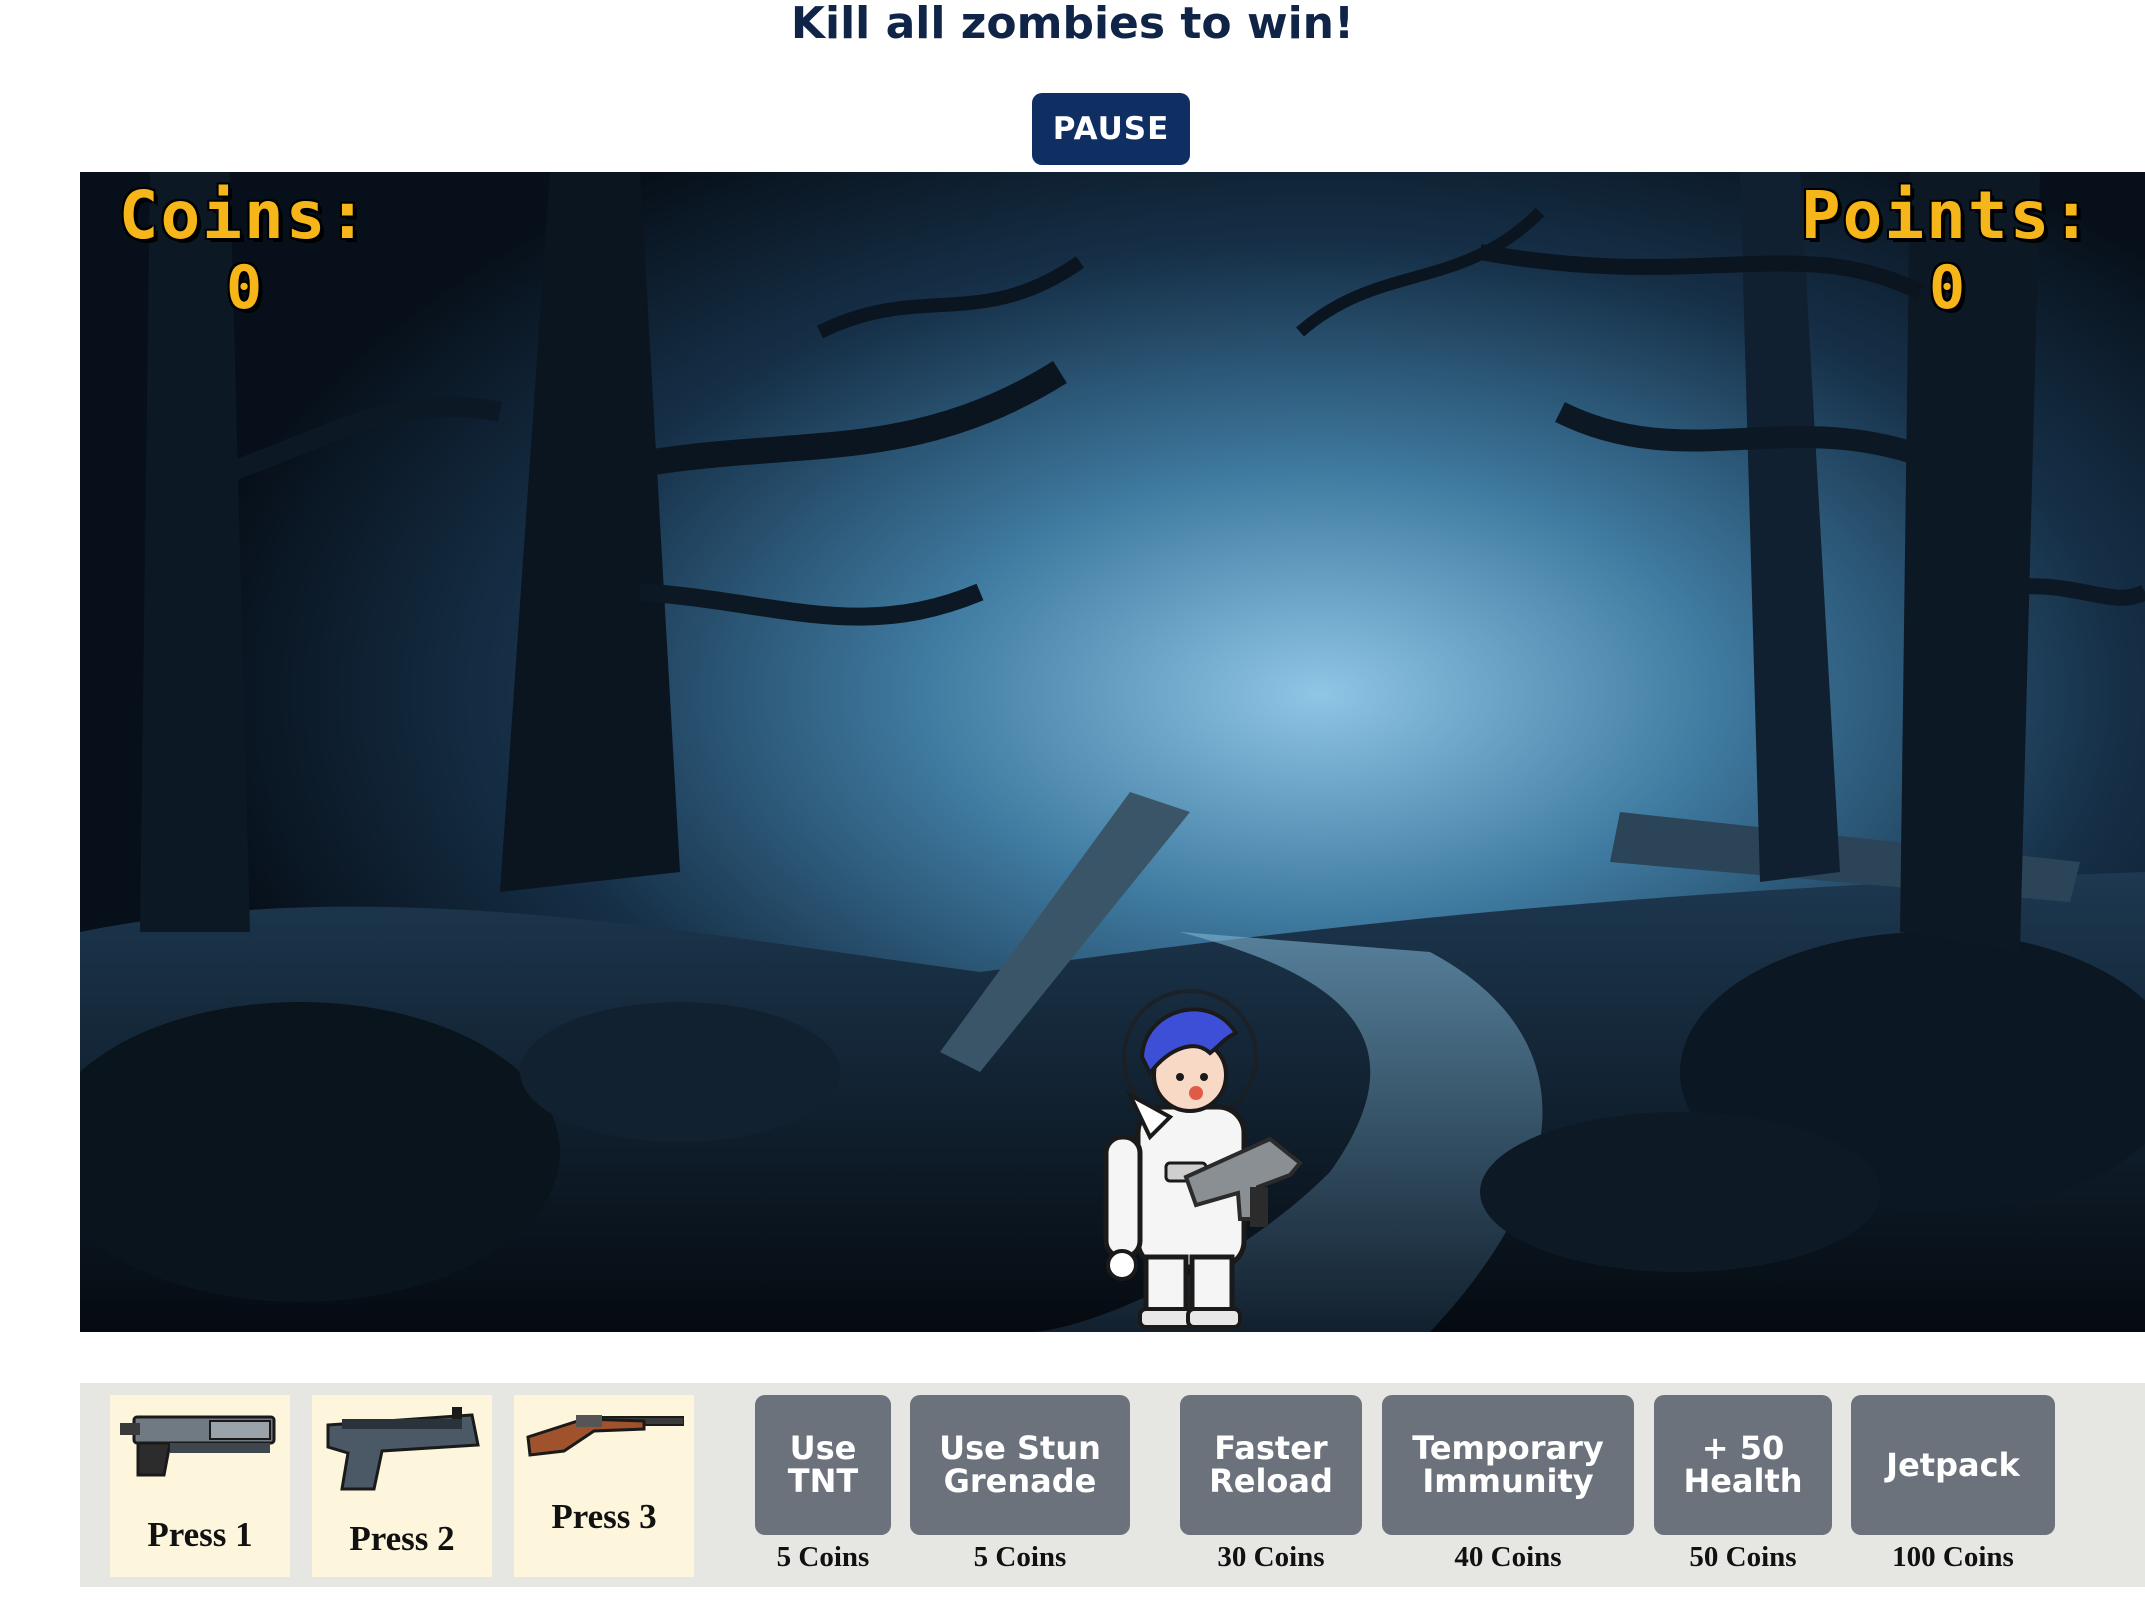 Image resolution: width=2145 pixels, height=1607 pixels. I want to click on temporary-immunity-cost: 40 Coins, so click(1508, 1557).